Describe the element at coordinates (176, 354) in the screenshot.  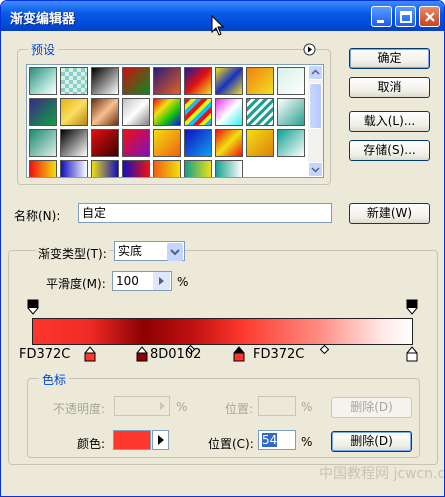
I see `stop-label-2: 8D0102` at that location.